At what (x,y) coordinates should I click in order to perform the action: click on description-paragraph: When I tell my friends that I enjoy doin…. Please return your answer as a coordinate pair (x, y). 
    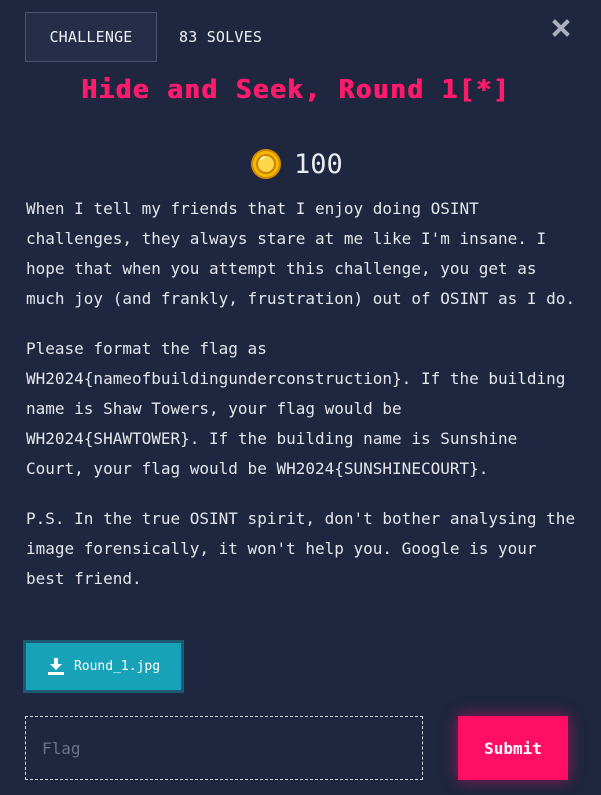
    Looking at the image, I should click on (301, 253).